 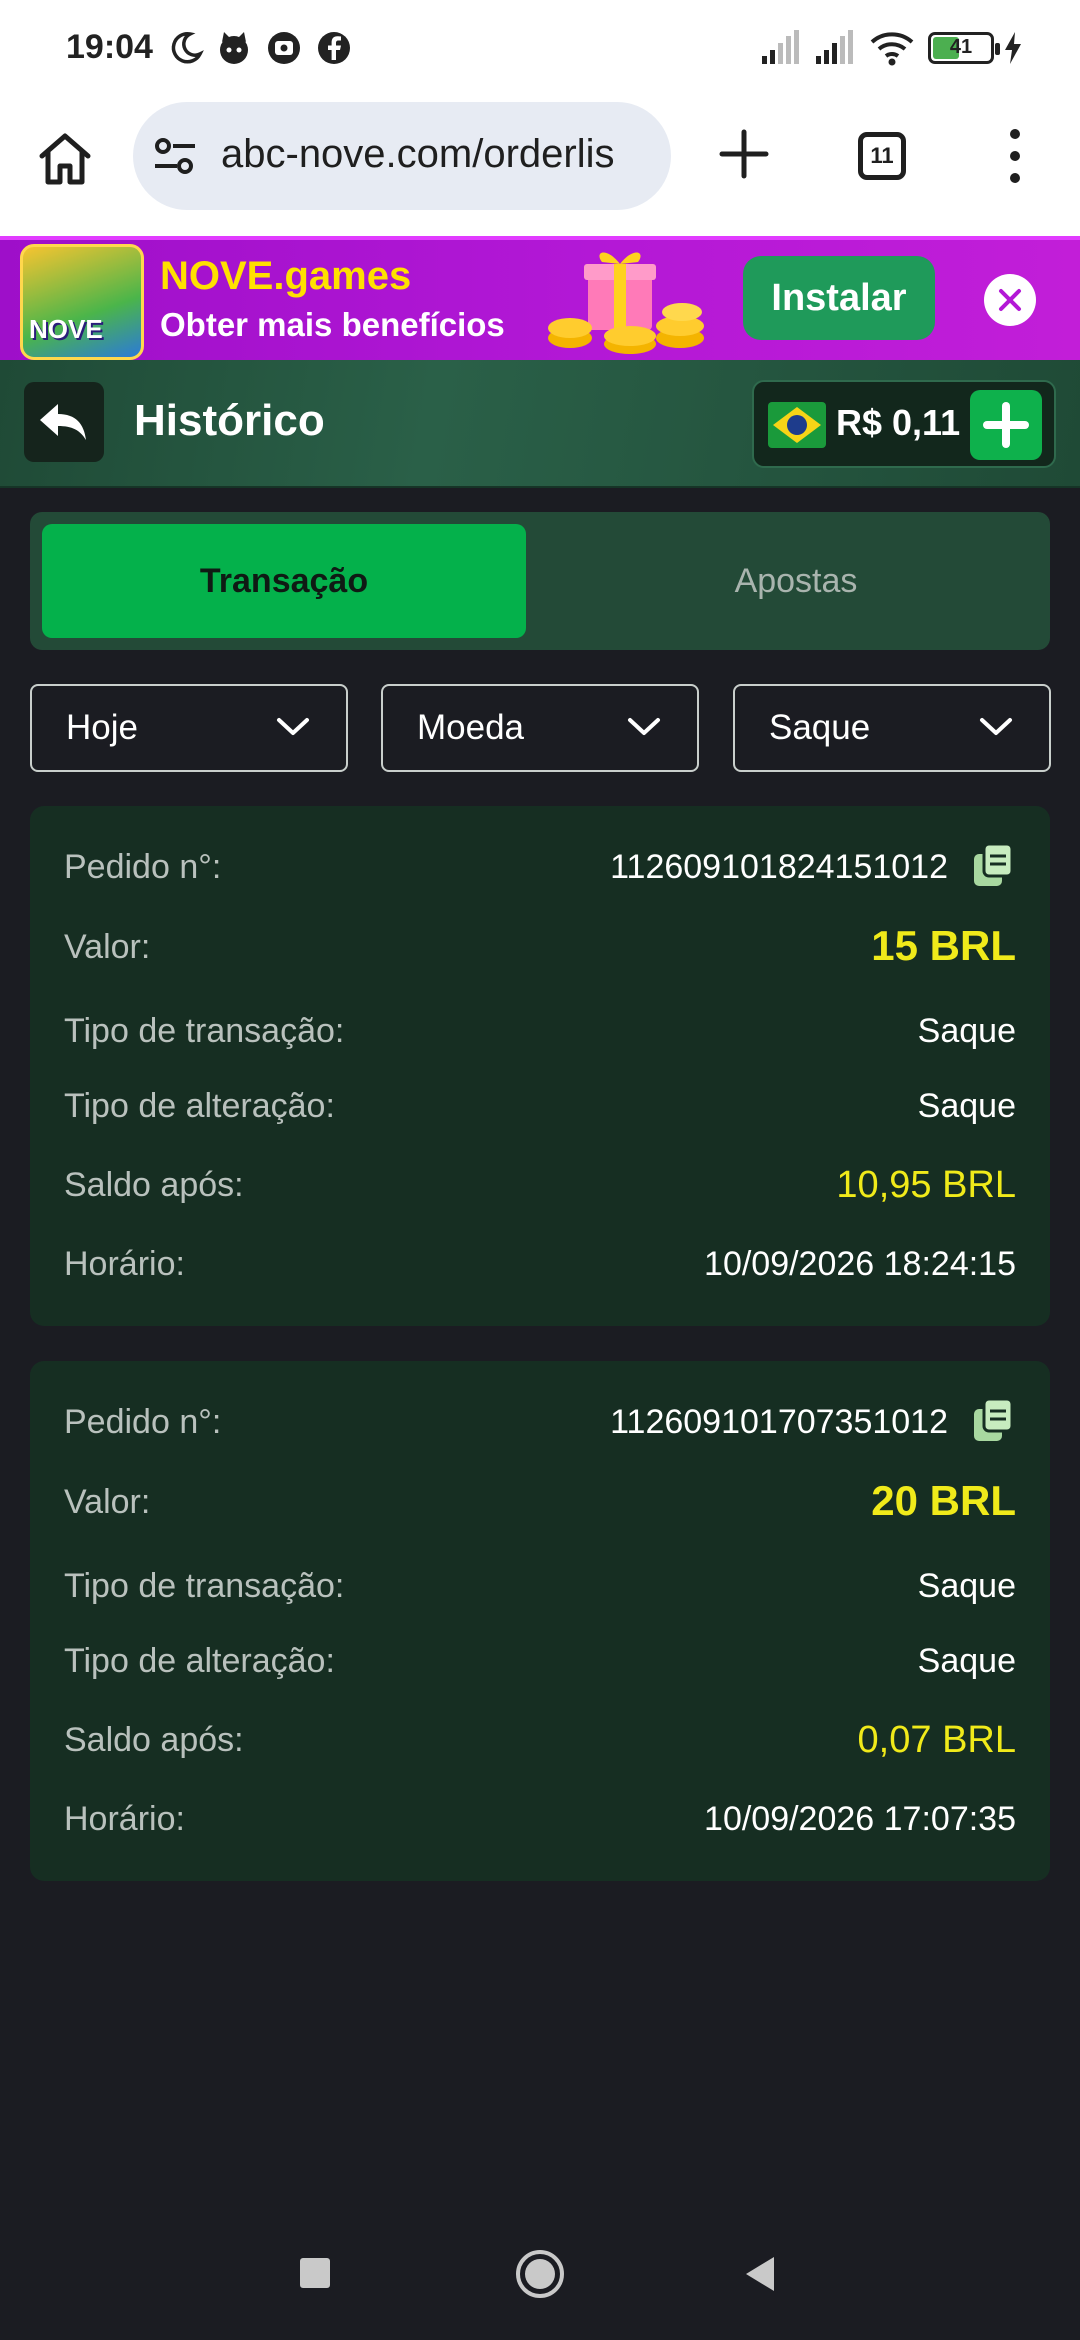 What do you see at coordinates (189, 728) in the screenshot?
I see `date-filter-dropdown: Hoje` at bounding box center [189, 728].